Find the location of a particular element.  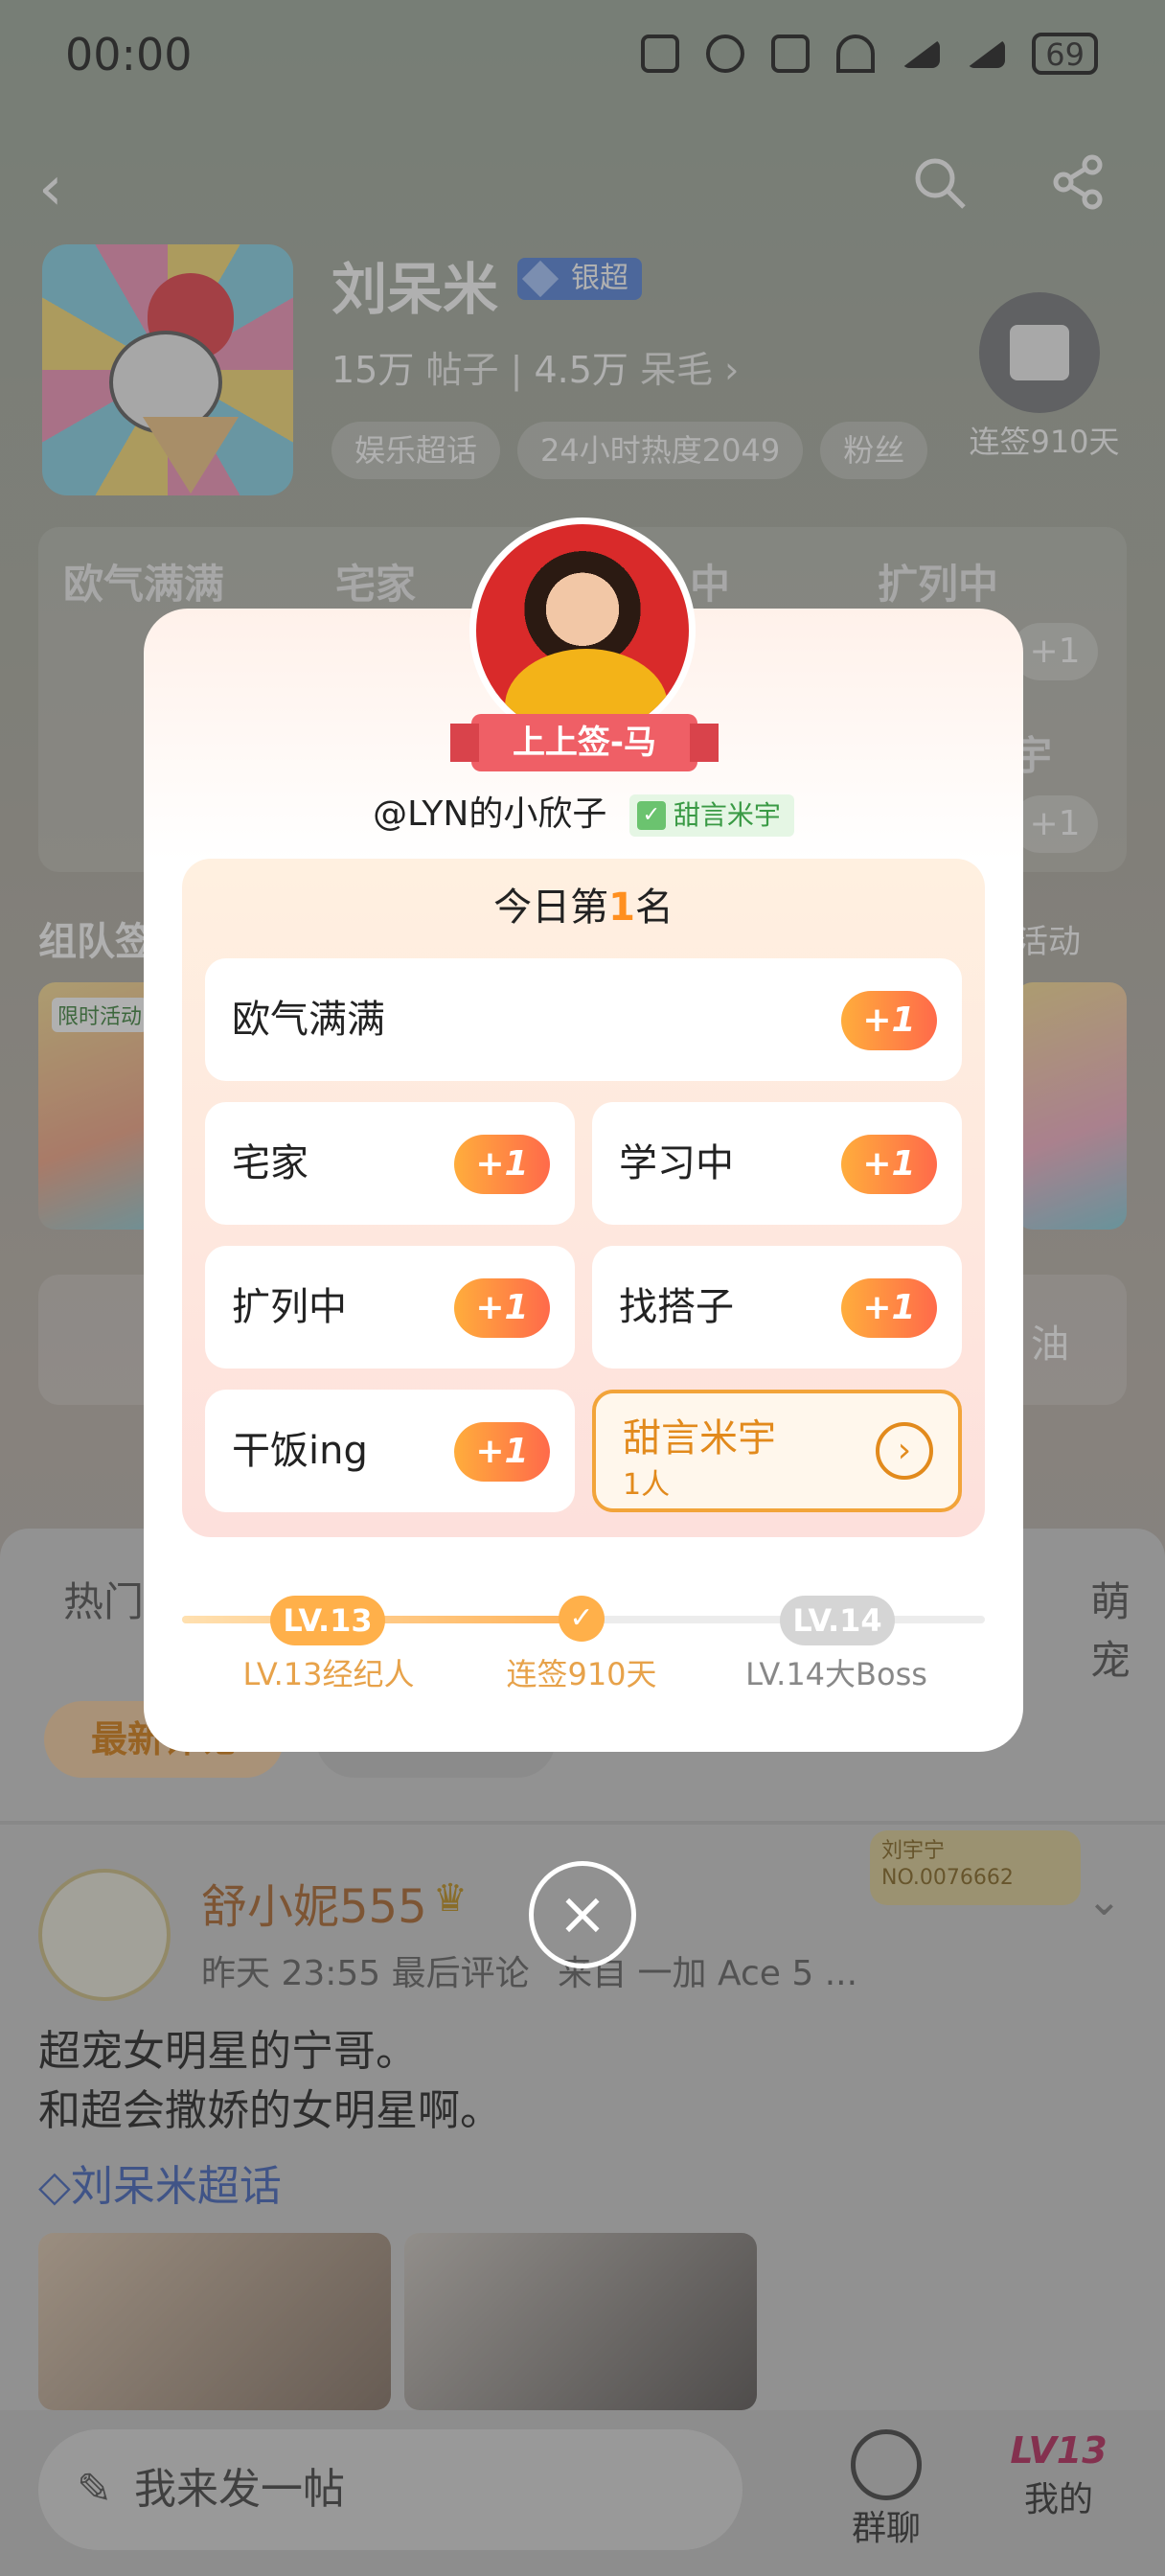

special-checkin-item: 甜言米宇 1人 › is located at coordinates (777, 1451).